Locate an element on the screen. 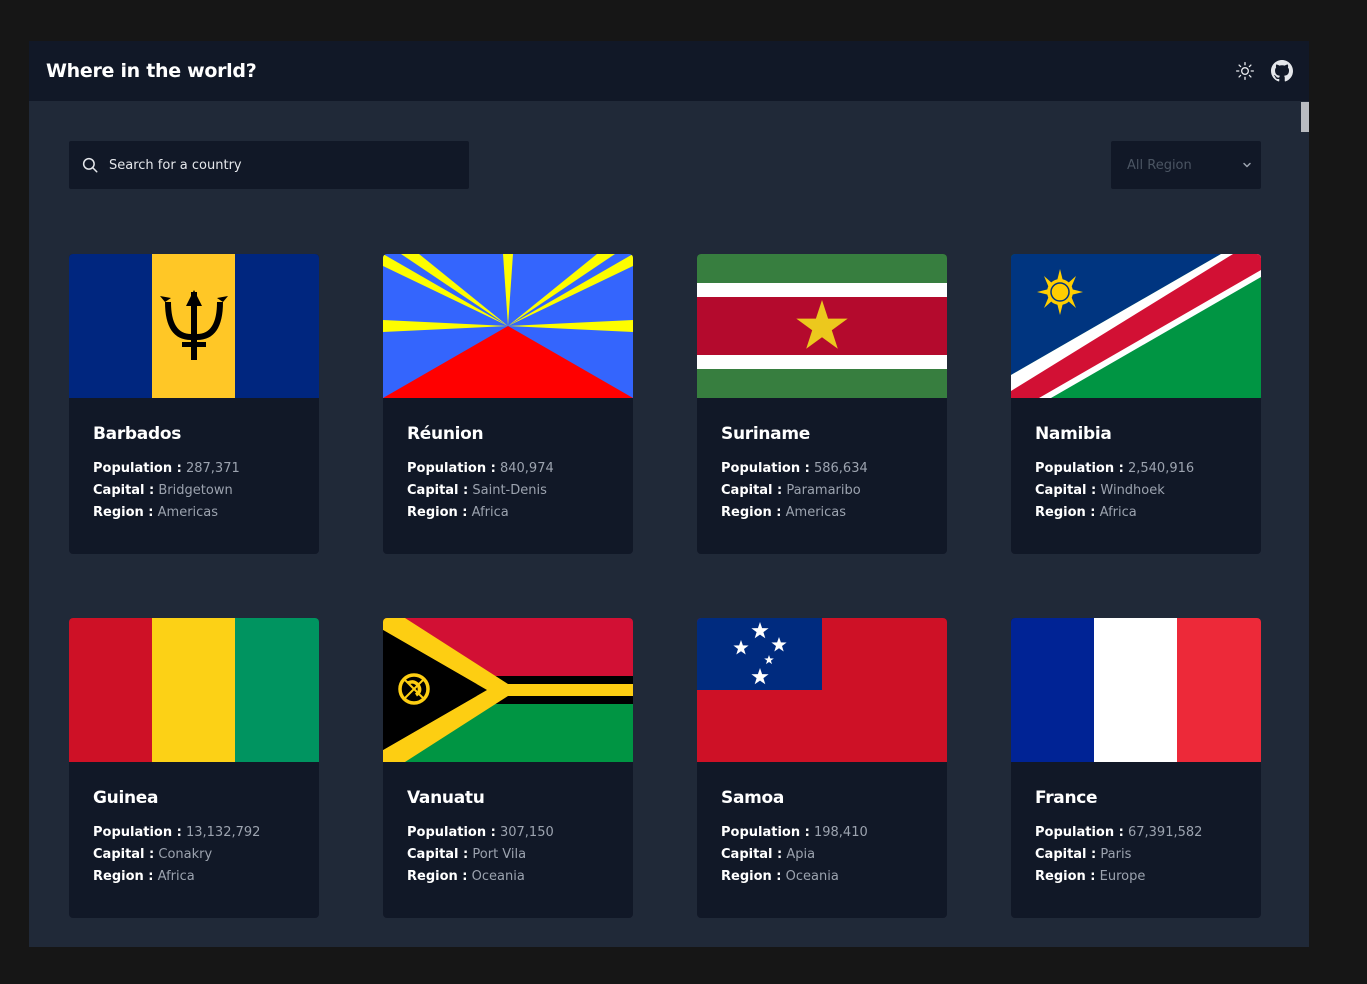  country-name: Suriname is located at coordinates (765, 434).